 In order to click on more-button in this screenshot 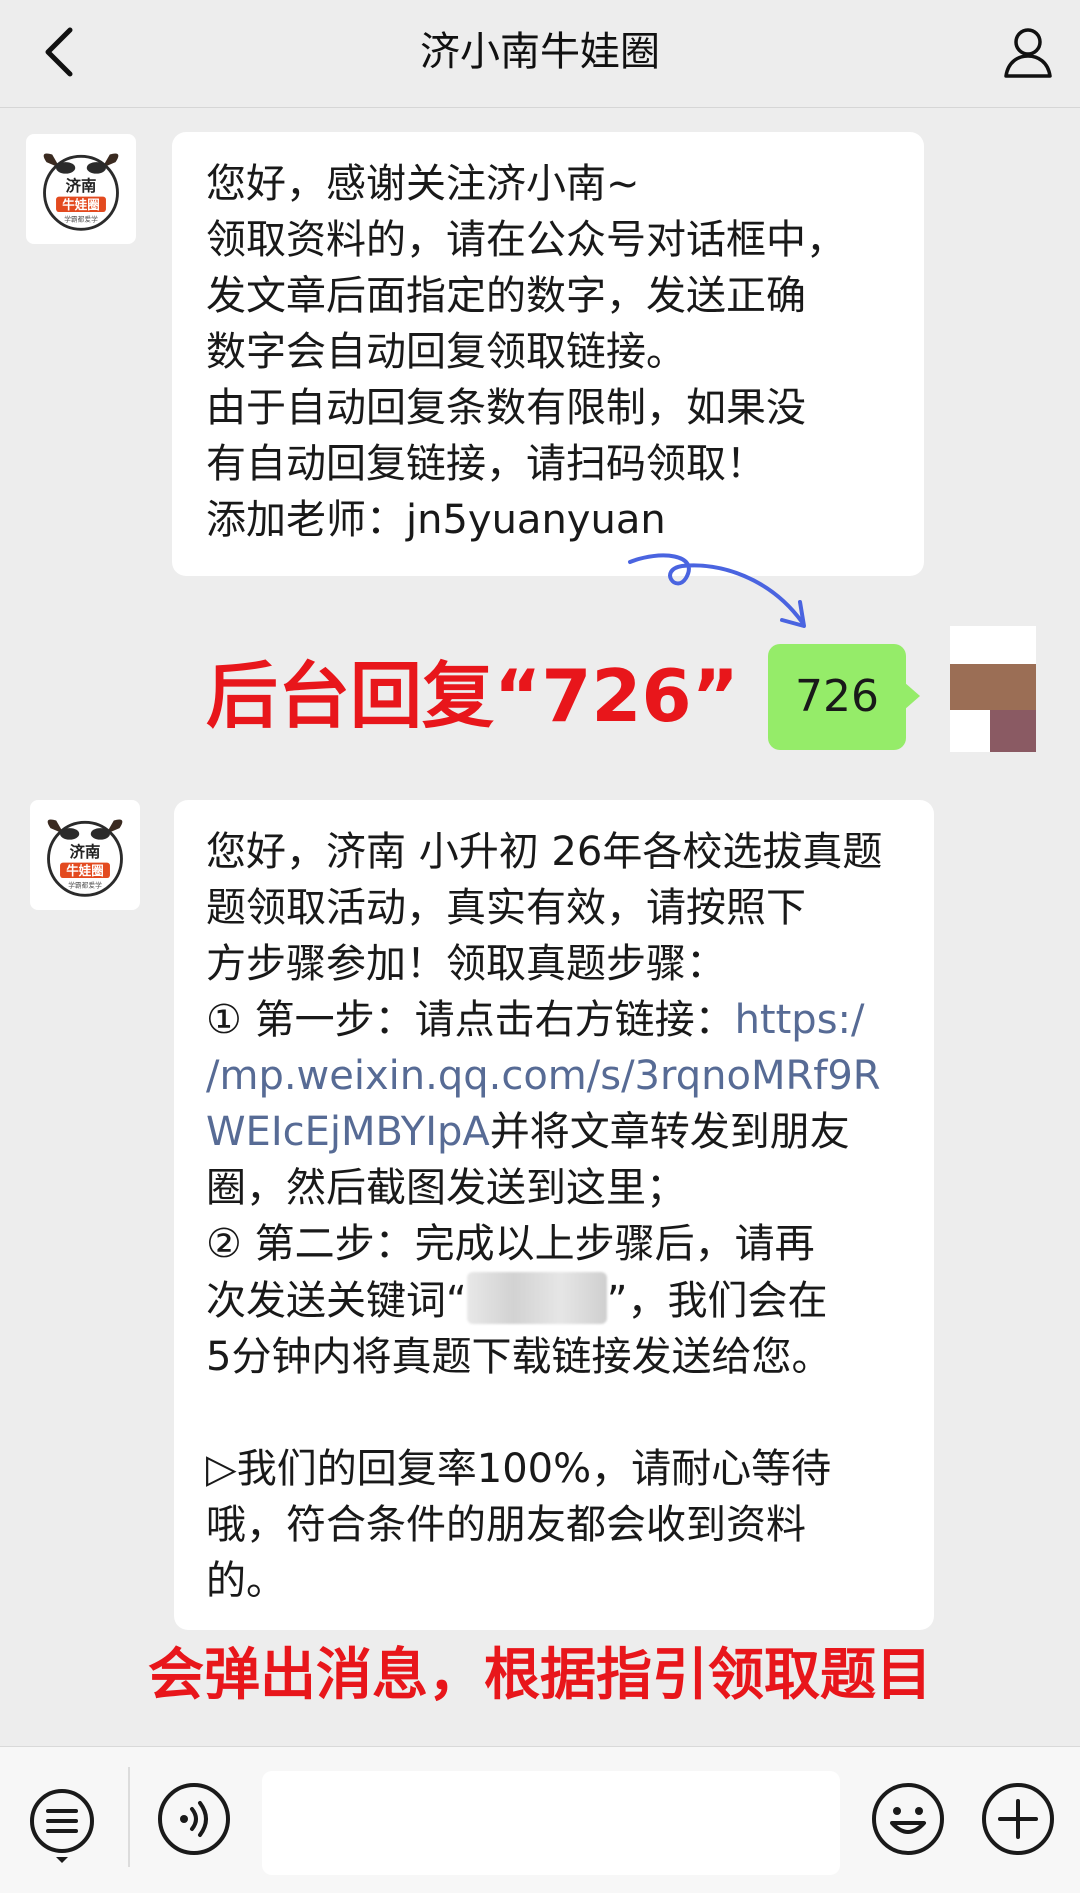, I will do `click(1018, 1819)`.